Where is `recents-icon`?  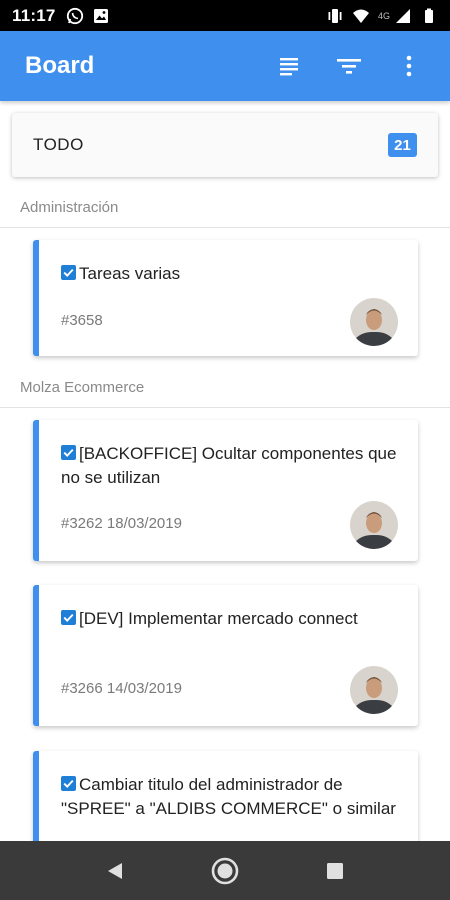 recents-icon is located at coordinates (335, 870).